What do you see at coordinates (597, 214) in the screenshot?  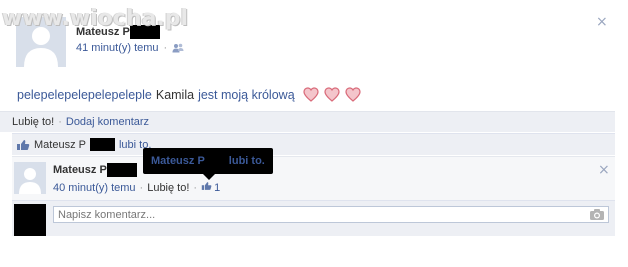 I see `camera-icon` at bounding box center [597, 214].